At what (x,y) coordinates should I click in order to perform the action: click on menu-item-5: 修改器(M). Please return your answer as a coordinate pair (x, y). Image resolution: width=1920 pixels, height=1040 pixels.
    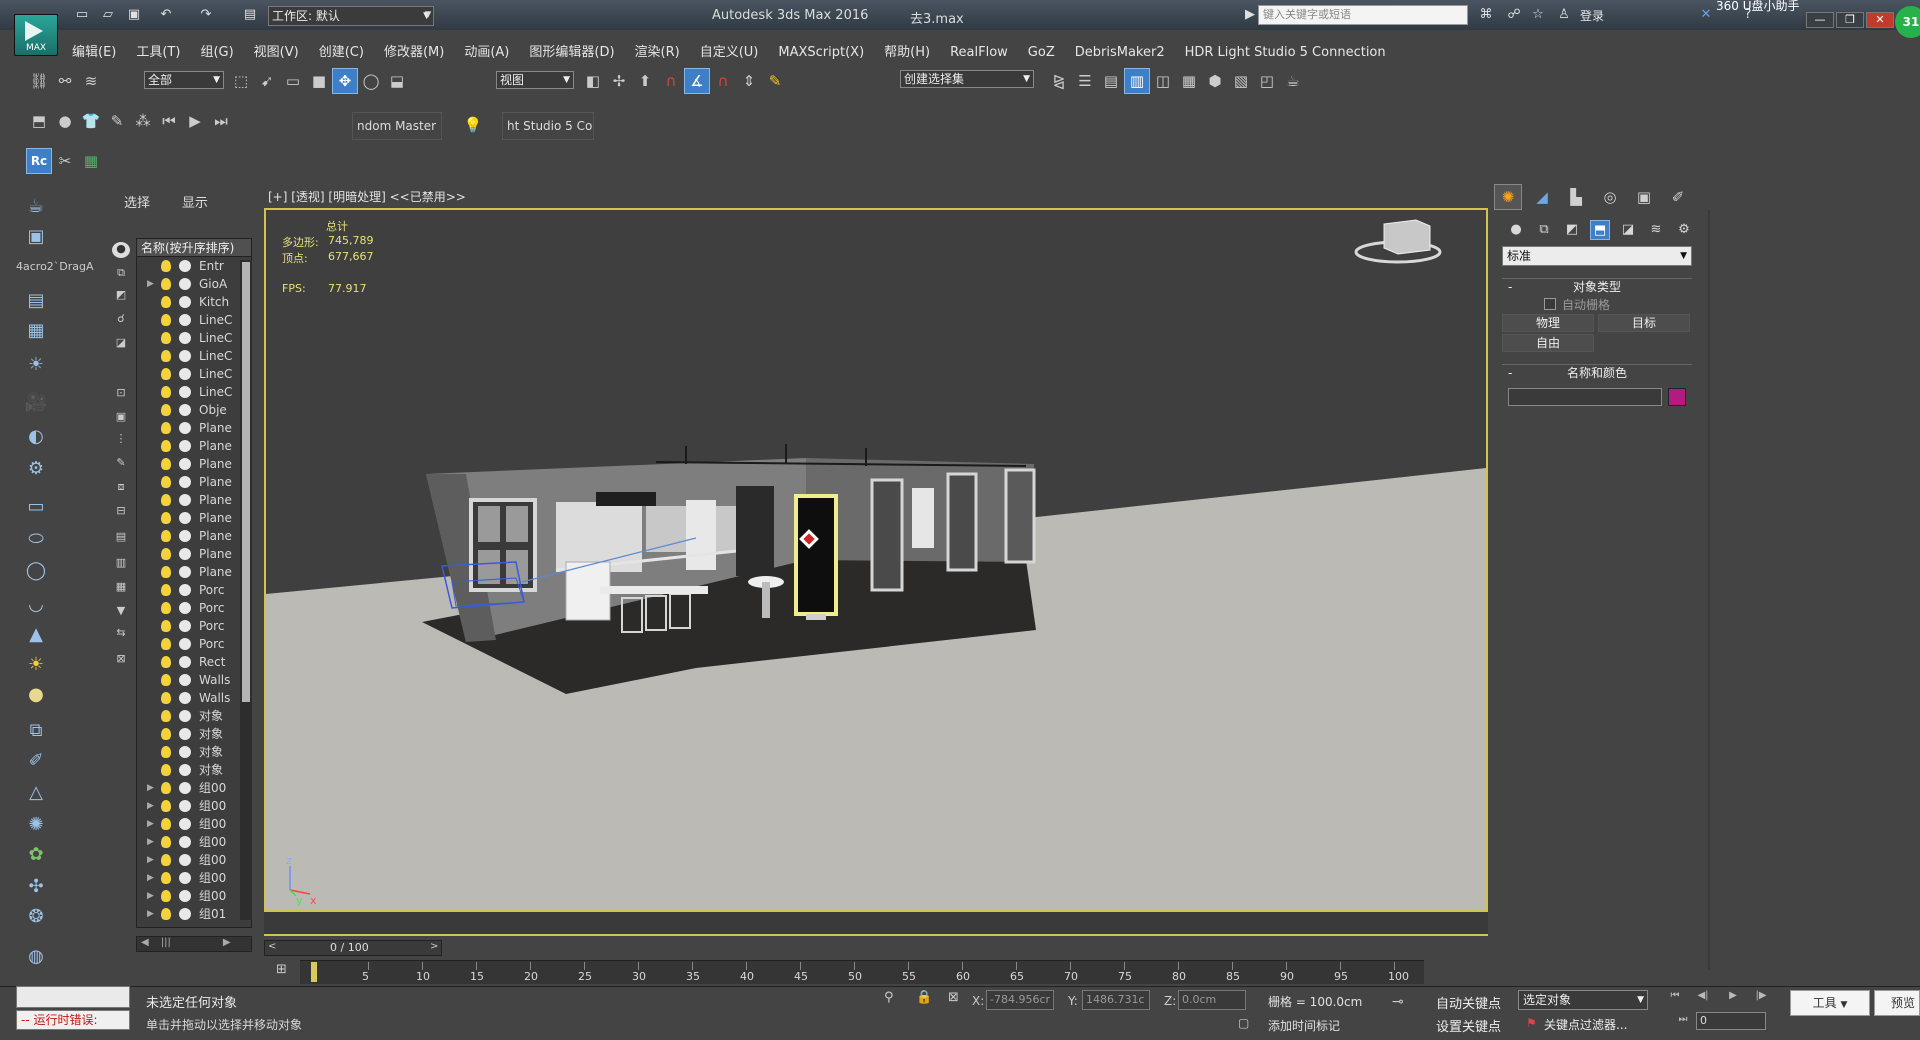
    Looking at the image, I should click on (414, 53).